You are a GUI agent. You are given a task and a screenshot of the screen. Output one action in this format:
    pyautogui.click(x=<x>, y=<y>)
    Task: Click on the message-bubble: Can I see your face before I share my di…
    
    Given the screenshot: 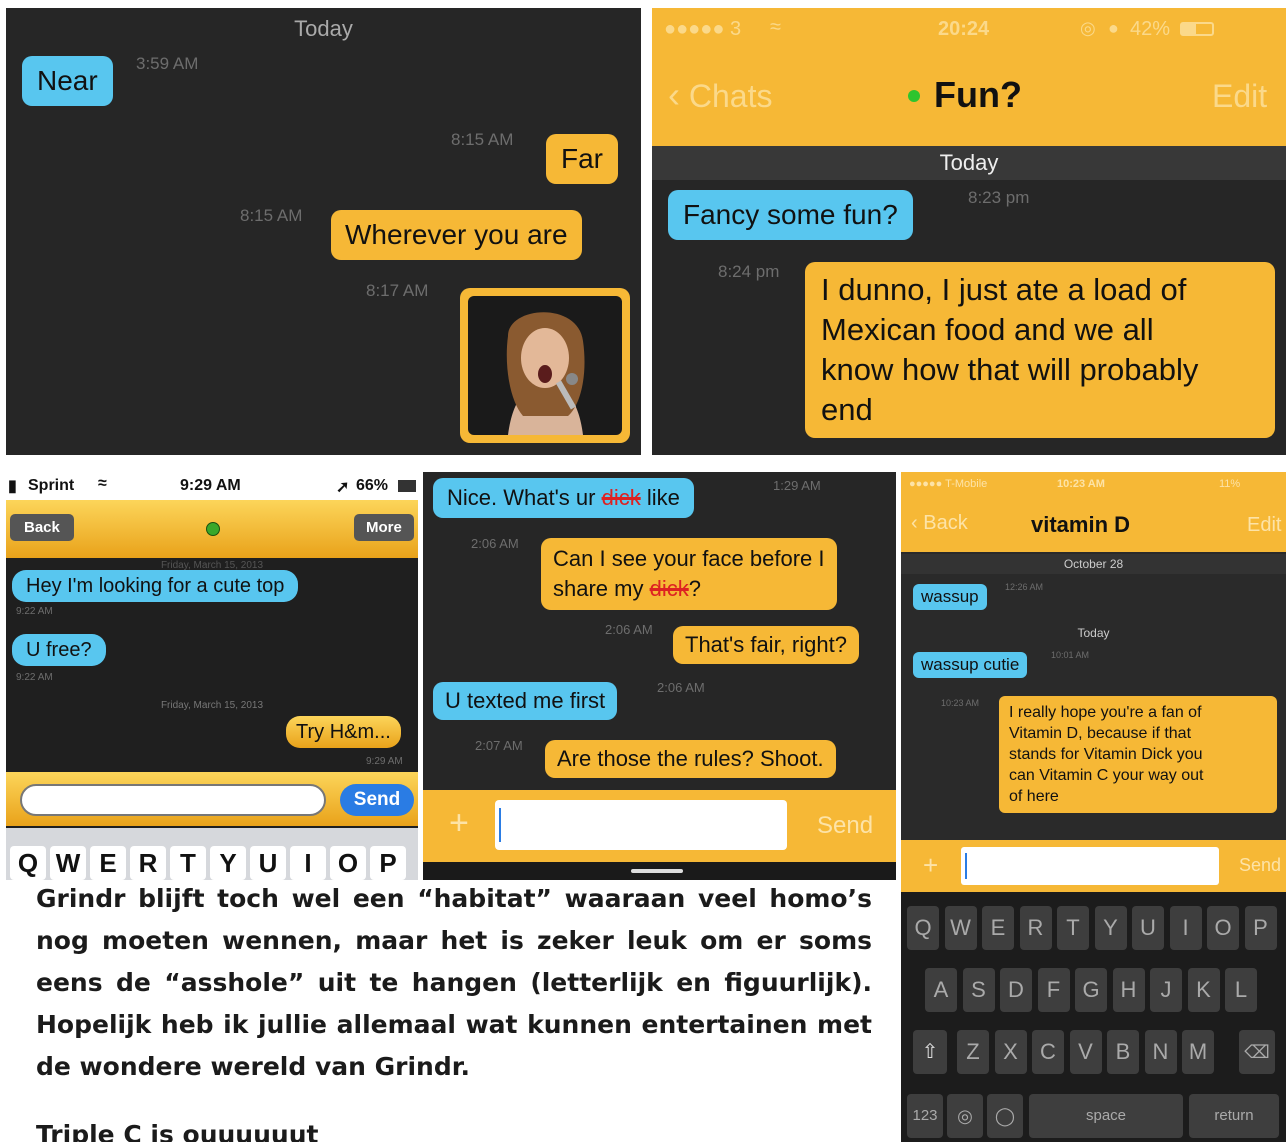 What is the action you would take?
    pyautogui.click(x=689, y=574)
    